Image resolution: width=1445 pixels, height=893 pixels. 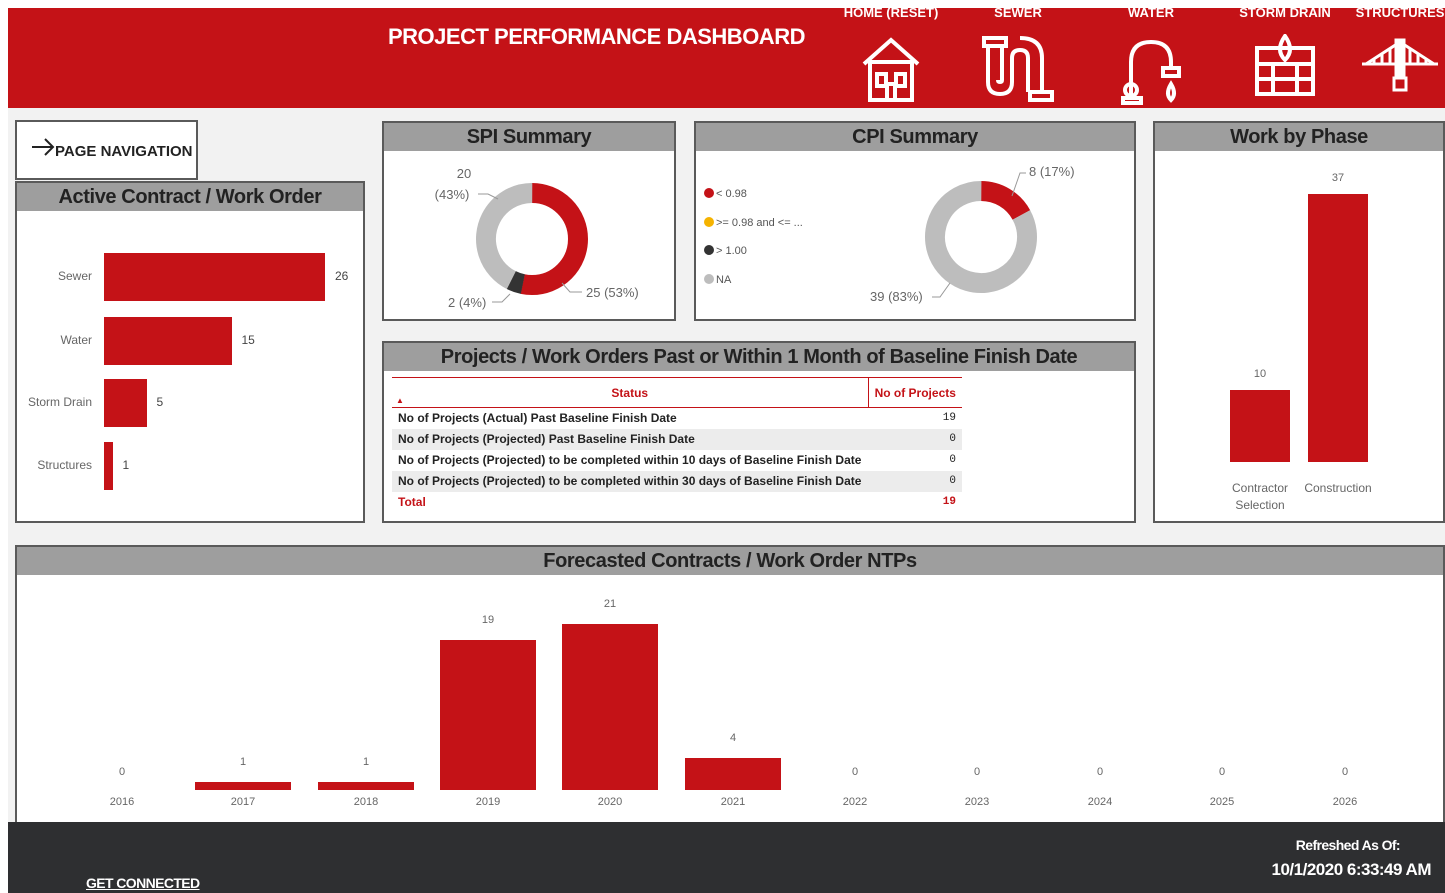 What do you see at coordinates (342, 276) in the screenshot?
I see `data-label: 26` at bounding box center [342, 276].